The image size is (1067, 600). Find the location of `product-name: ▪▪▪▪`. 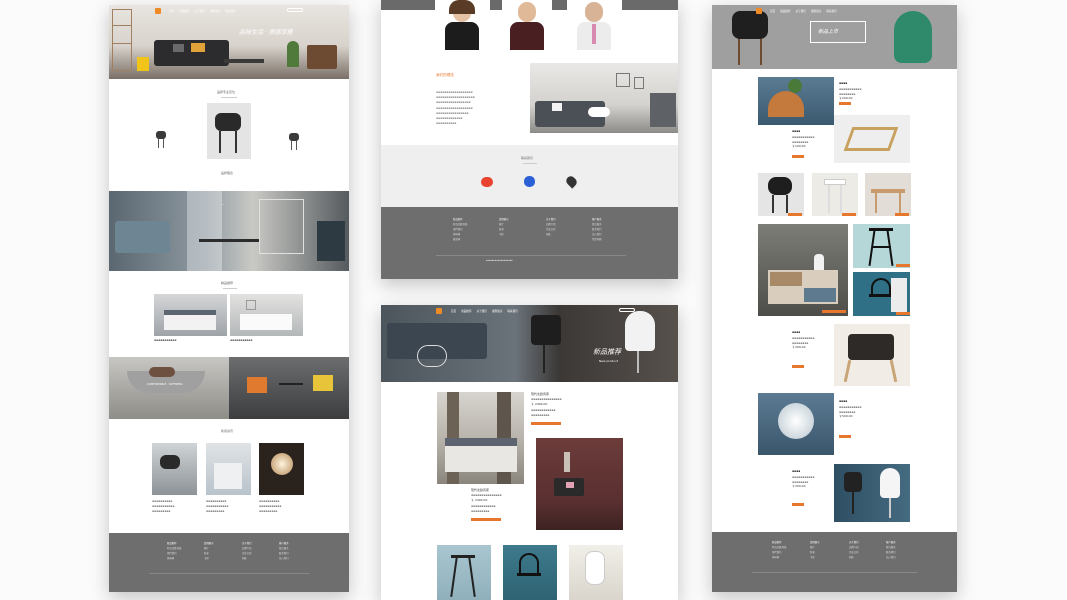

product-name: ▪▪▪▪ is located at coordinates (796, 471).